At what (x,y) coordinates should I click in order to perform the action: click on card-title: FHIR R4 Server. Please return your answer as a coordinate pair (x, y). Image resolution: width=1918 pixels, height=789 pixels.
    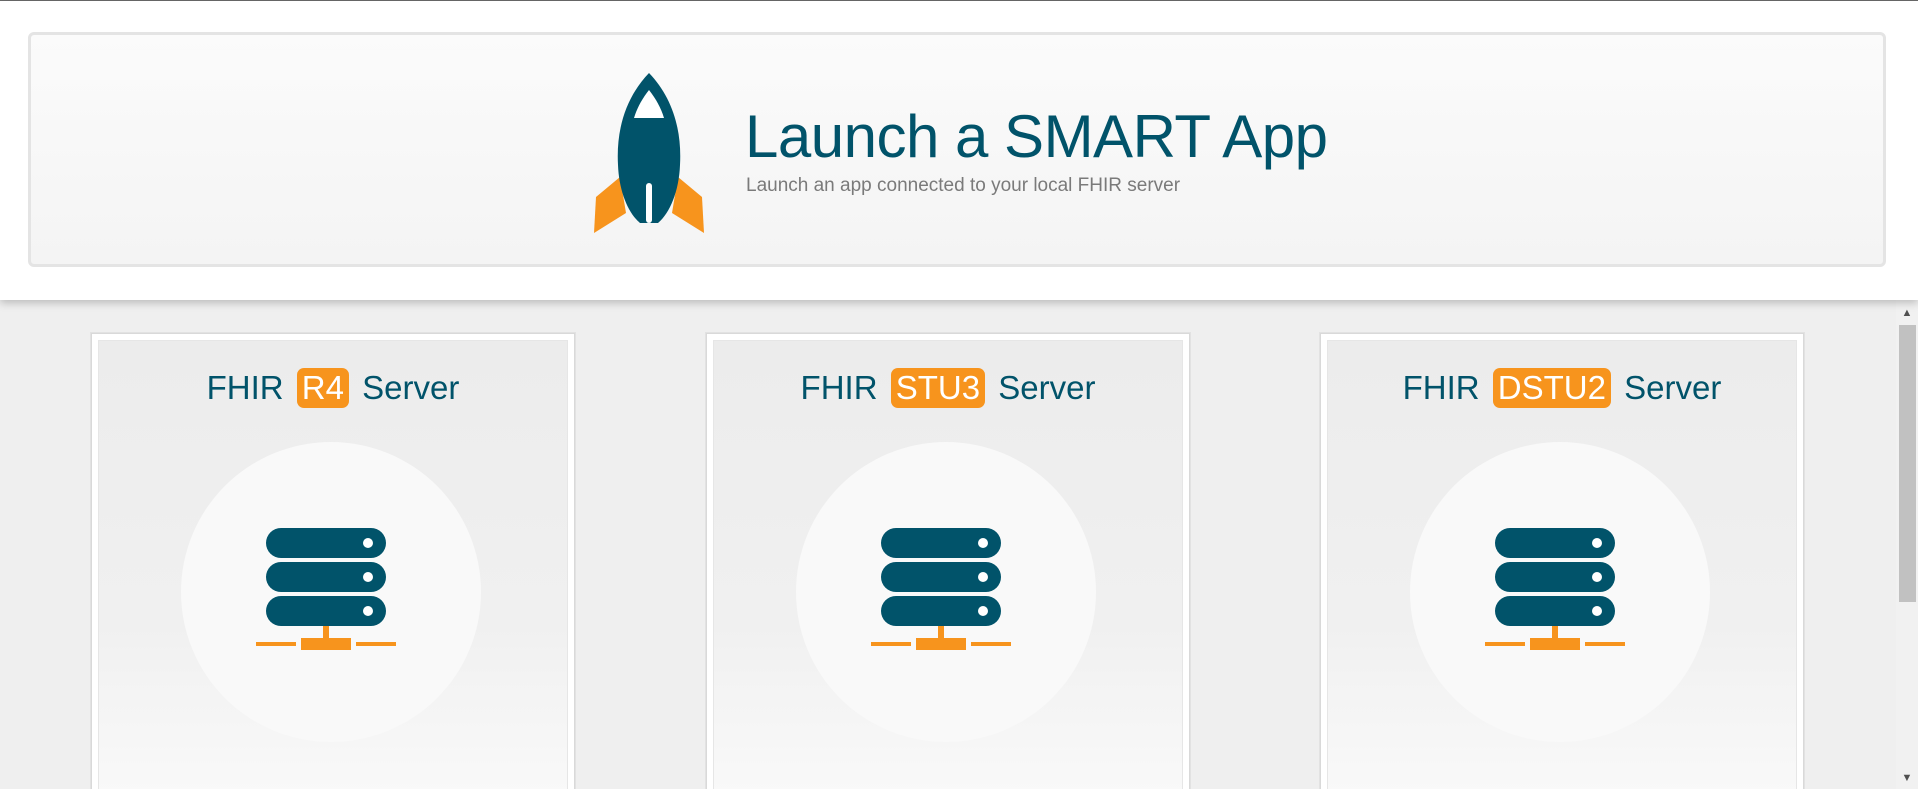
    Looking at the image, I should click on (333, 388).